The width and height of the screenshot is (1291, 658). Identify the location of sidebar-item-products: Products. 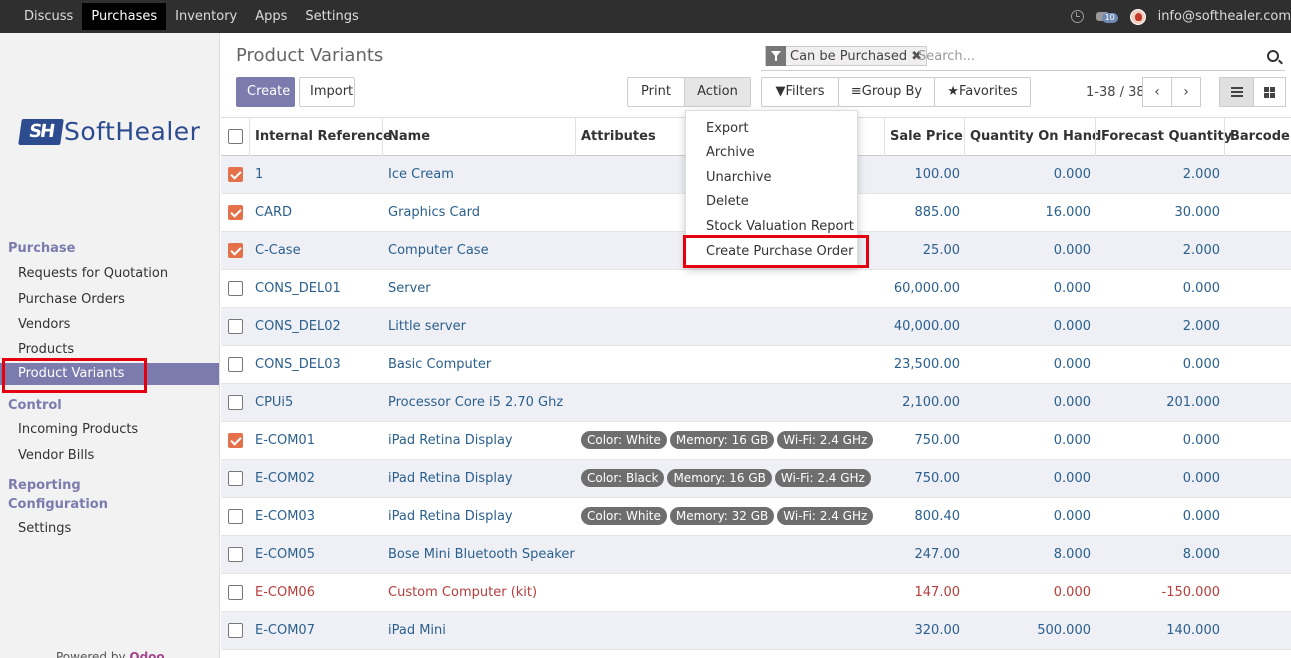
(46, 349).